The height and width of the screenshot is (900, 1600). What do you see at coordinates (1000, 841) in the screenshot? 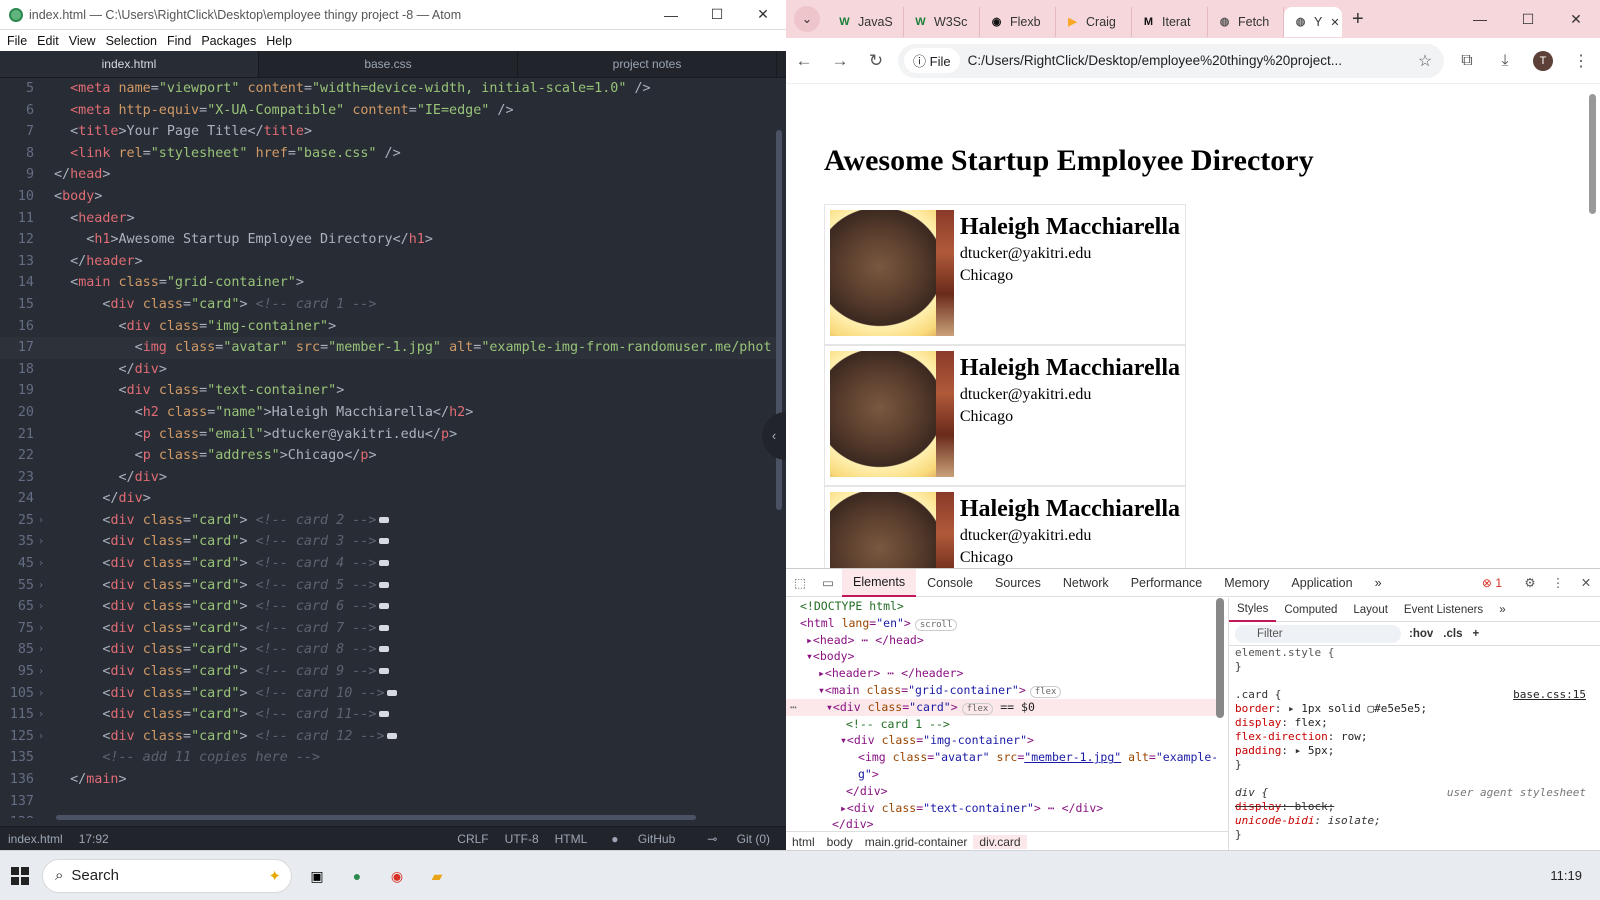
I see `crumb-div-card: div.card` at bounding box center [1000, 841].